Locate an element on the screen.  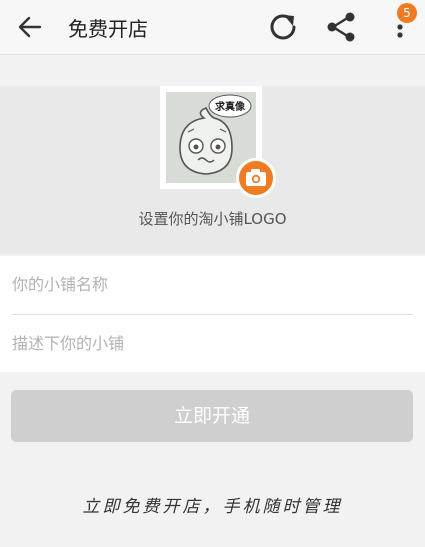
shop-name-input is located at coordinates (212, 284).